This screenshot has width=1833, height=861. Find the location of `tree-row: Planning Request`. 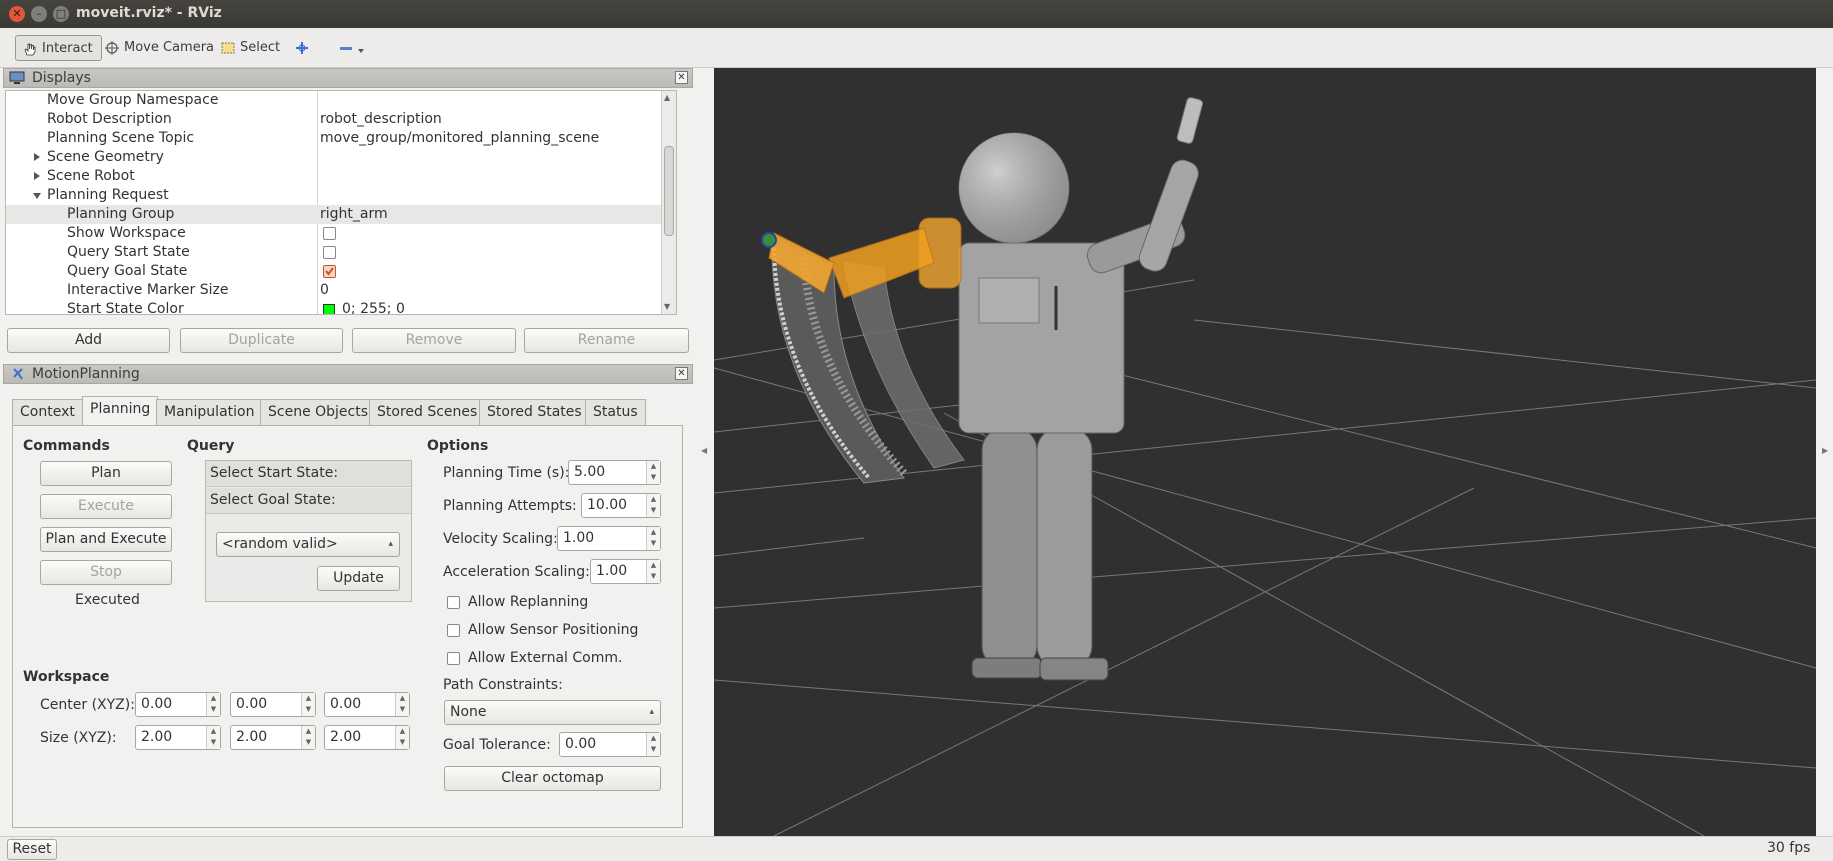

tree-row: Planning Request is located at coordinates (341, 195).